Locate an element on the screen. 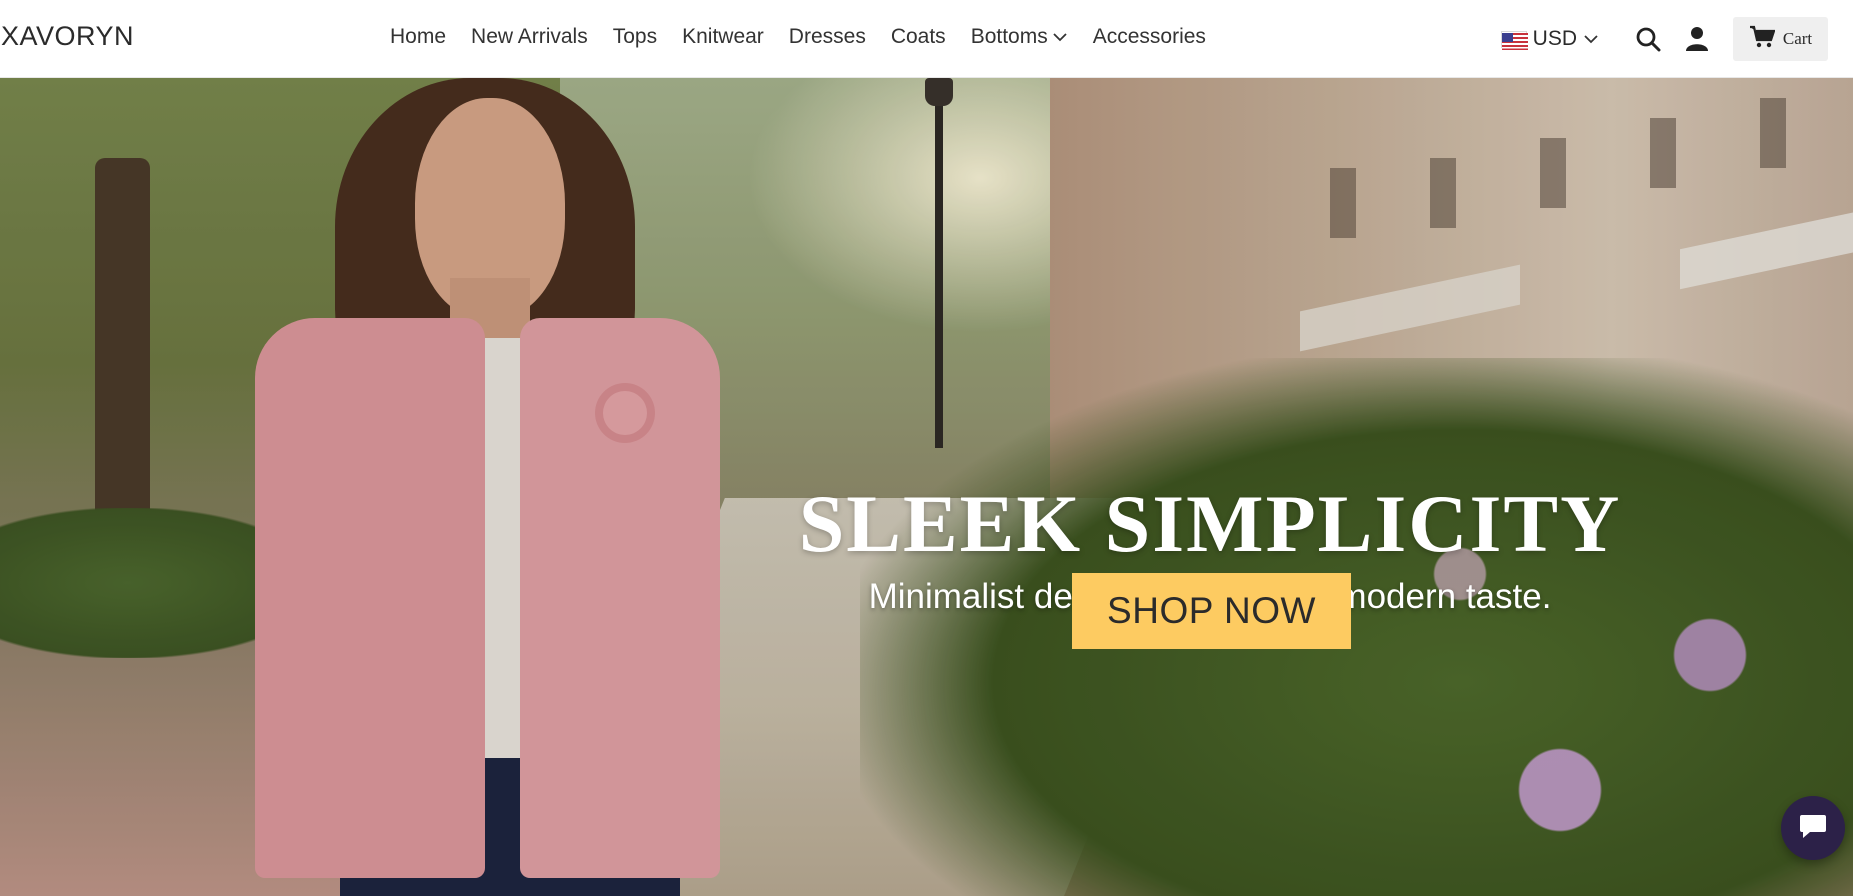 The image size is (1853, 896). currency-selector: USD is located at coordinates (1549, 39).